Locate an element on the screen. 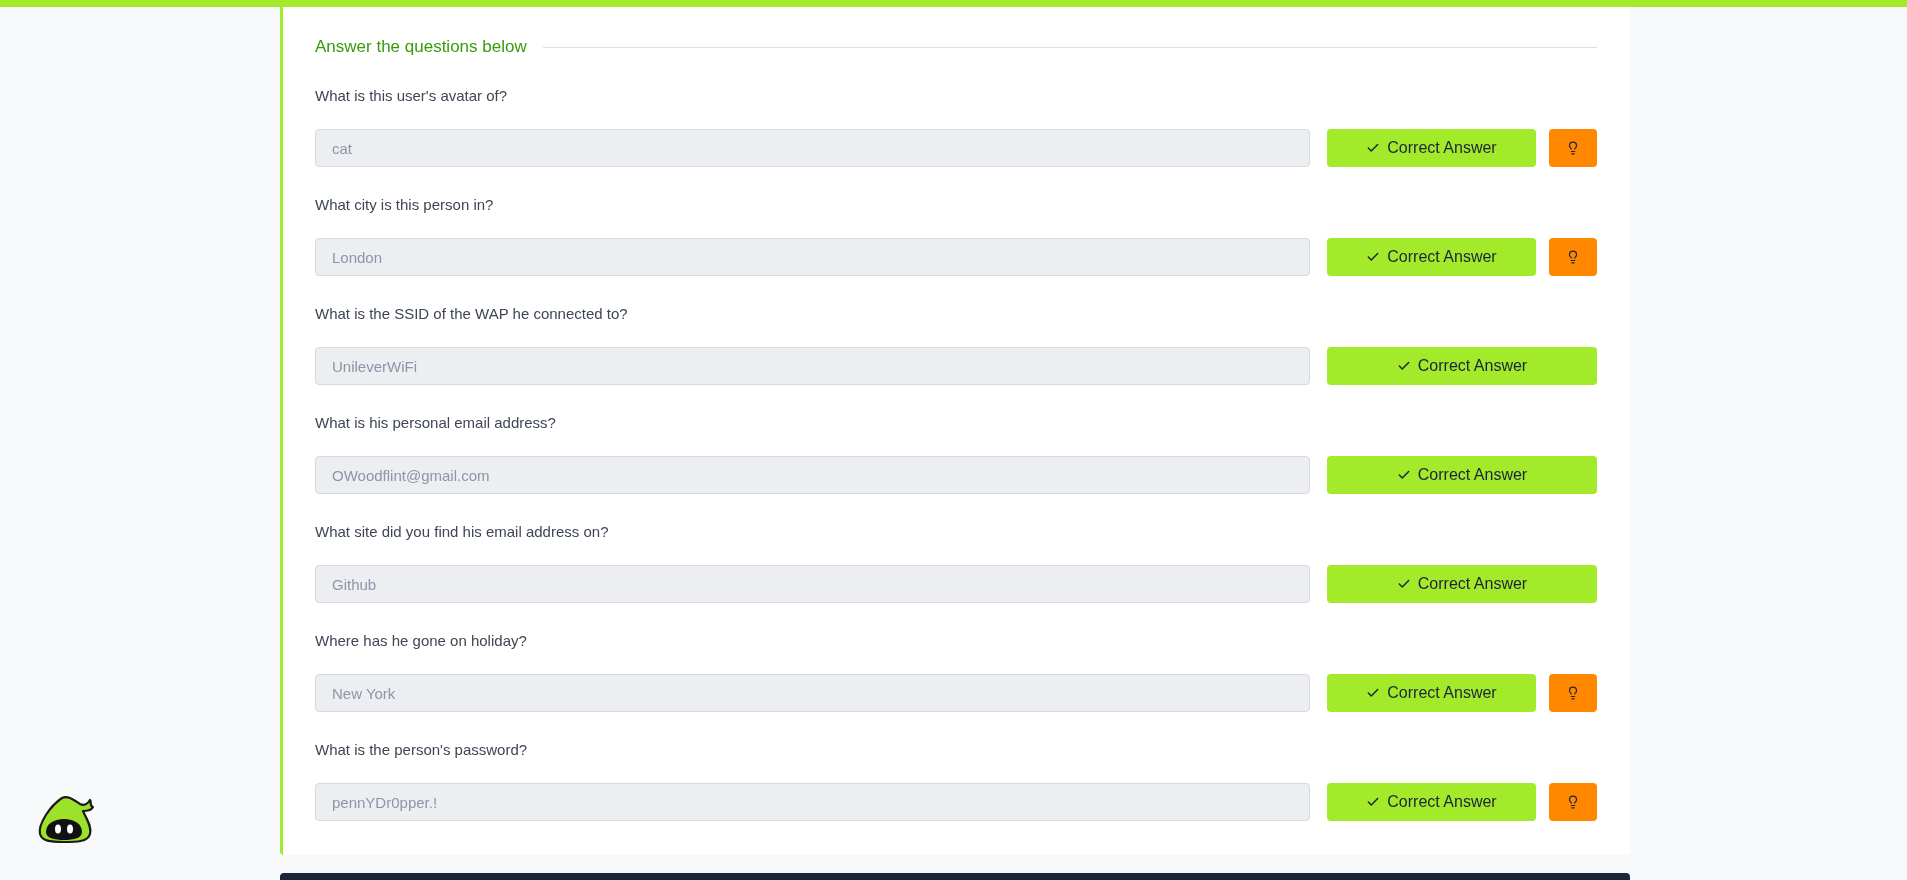 The image size is (1907, 880). question-text: What is the person's password? is located at coordinates (422, 750).